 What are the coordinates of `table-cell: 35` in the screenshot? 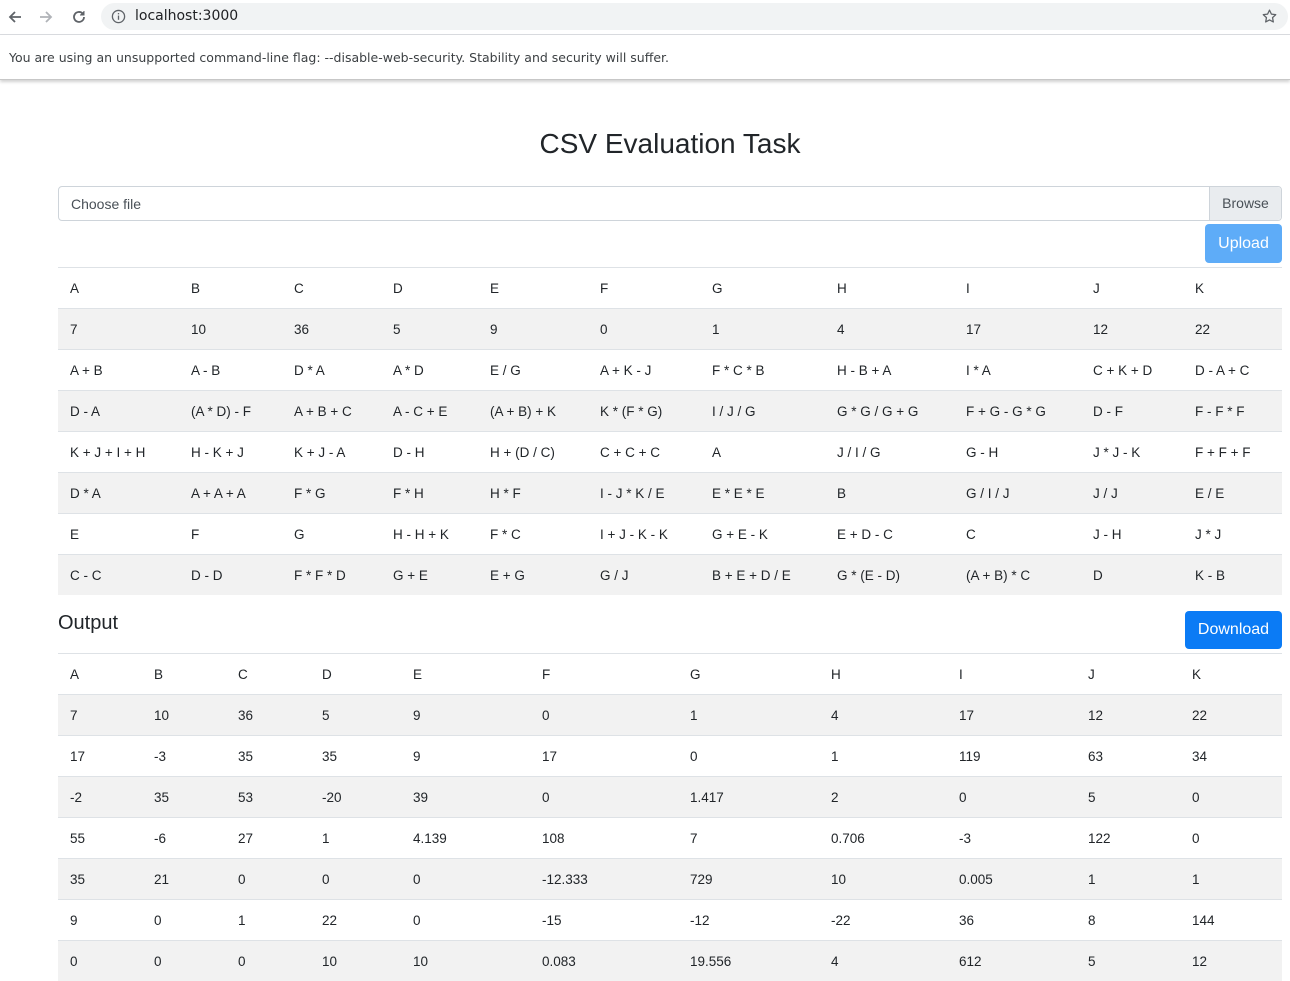 It's located at (184, 797).